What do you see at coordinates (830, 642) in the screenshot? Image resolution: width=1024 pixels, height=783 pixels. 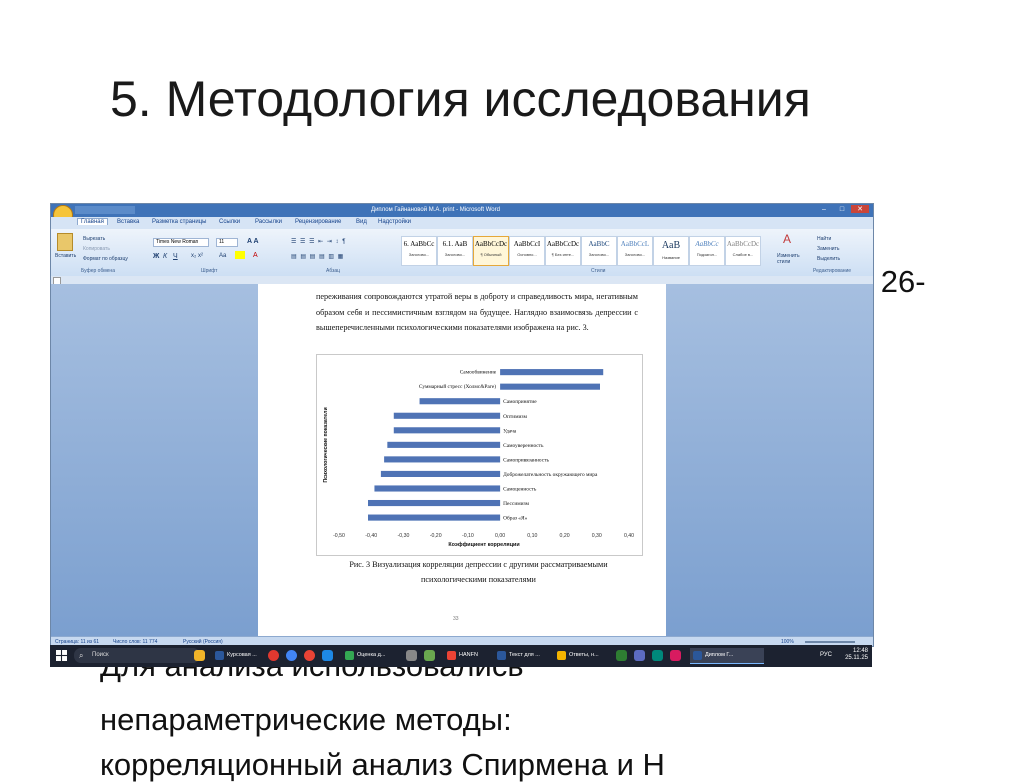 I see `zoom-slider` at bounding box center [830, 642].